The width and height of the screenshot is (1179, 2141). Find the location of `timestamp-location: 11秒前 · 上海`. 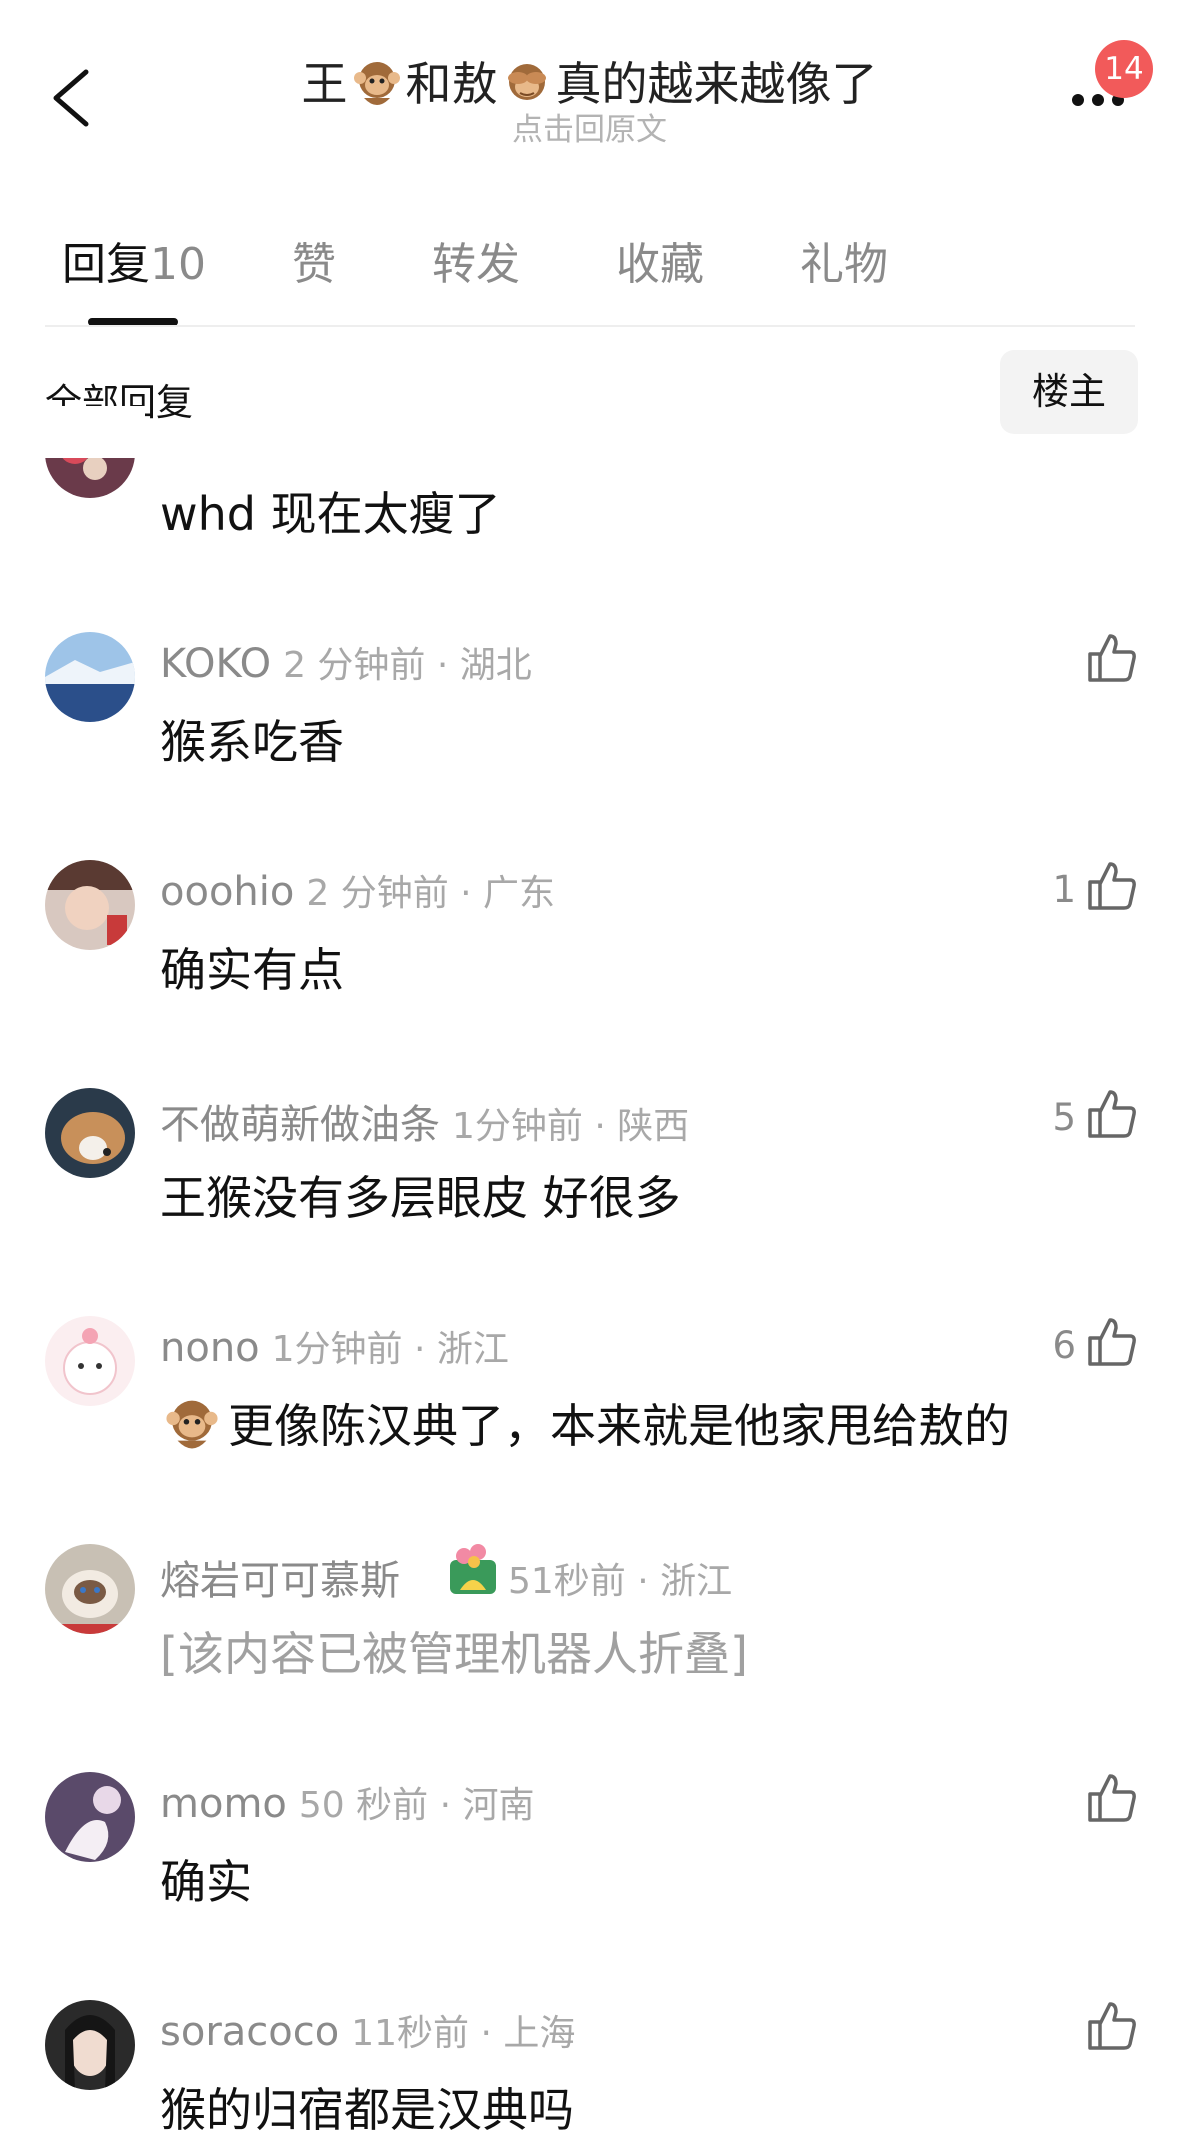

timestamp-location: 11秒前 · 上海 is located at coordinates (463, 2033).